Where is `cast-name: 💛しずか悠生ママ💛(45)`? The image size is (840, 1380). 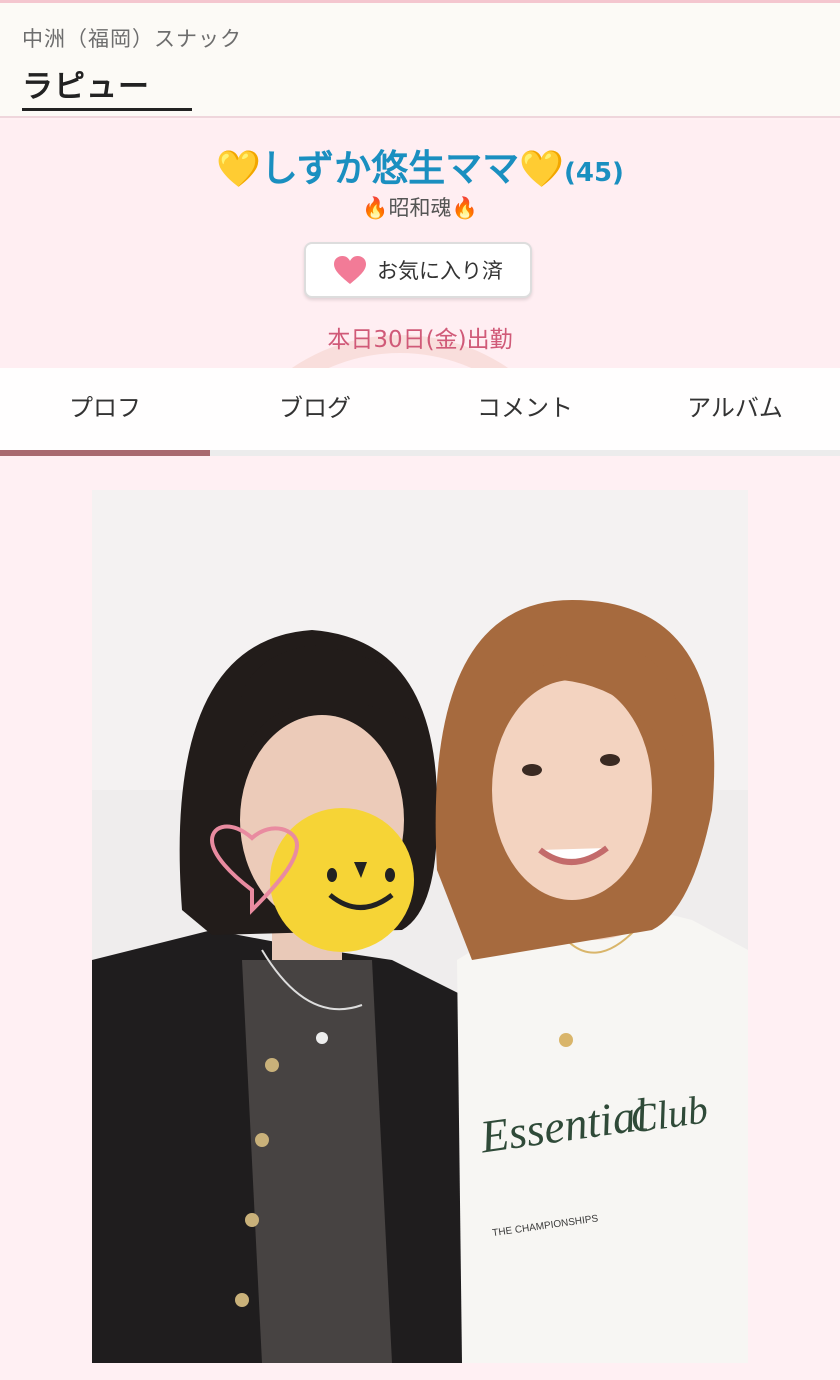
cast-name: 💛しずか悠生ママ💛(45) is located at coordinates (420, 165).